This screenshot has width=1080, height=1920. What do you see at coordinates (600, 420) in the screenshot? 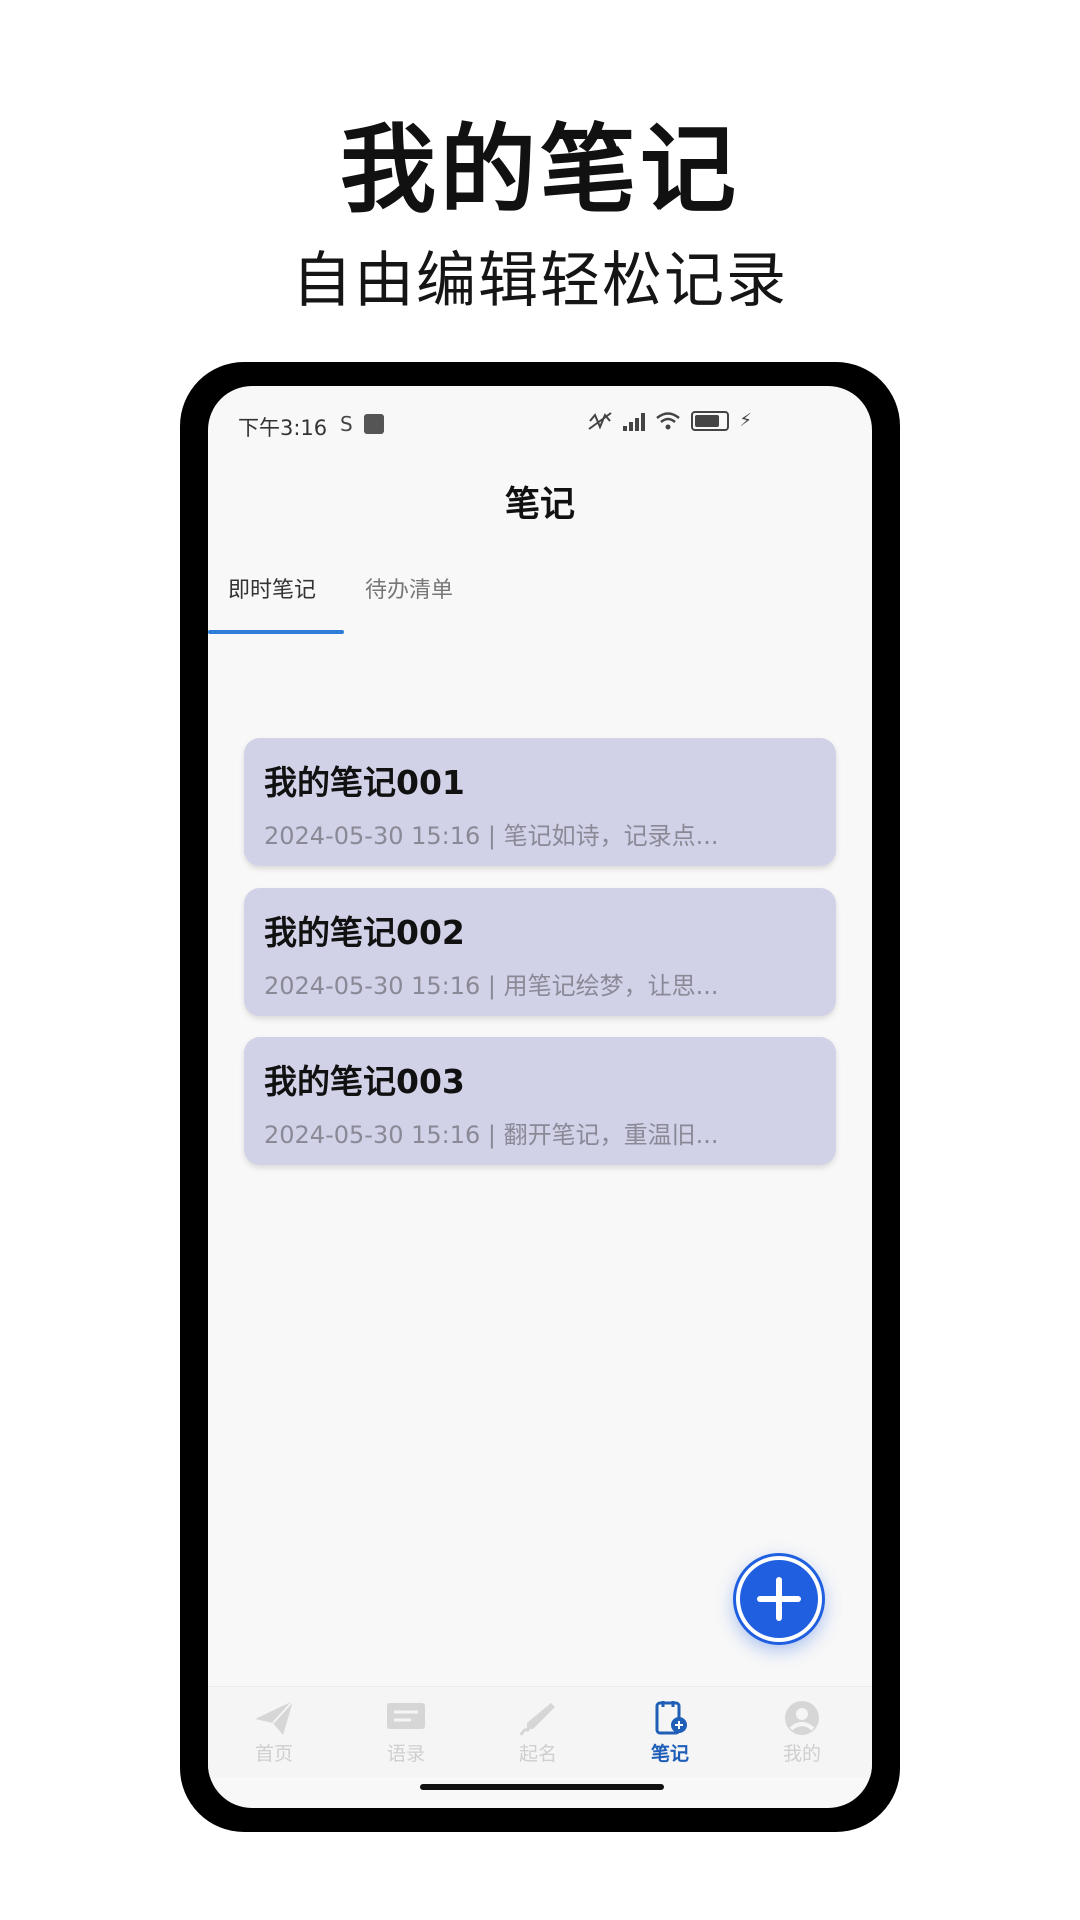
I see `vibrate-off-icon` at bounding box center [600, 420].